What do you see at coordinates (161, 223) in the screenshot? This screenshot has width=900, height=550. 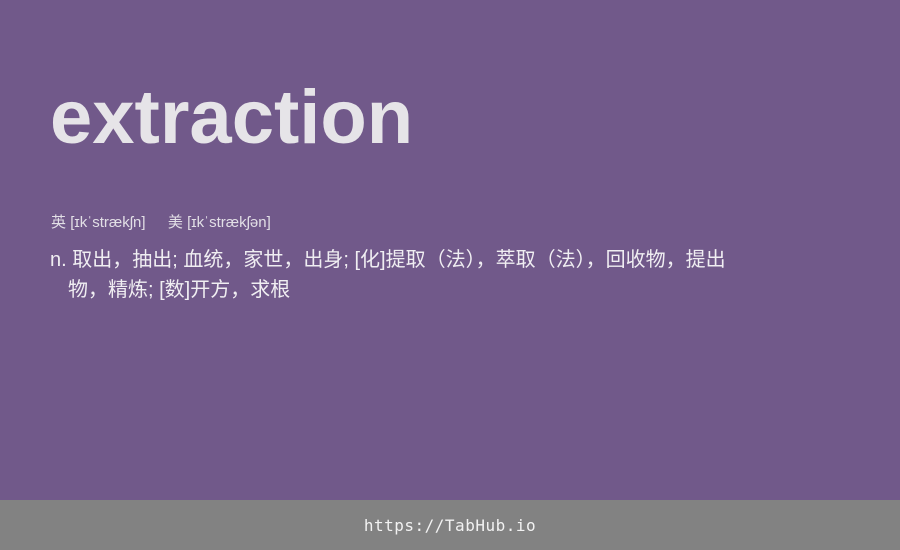 I see `pronunciation-row: 英 [ɪkˈstrækʃn] 美 [ɪkˈstrækʃən]` at bounding box center [161, 223].